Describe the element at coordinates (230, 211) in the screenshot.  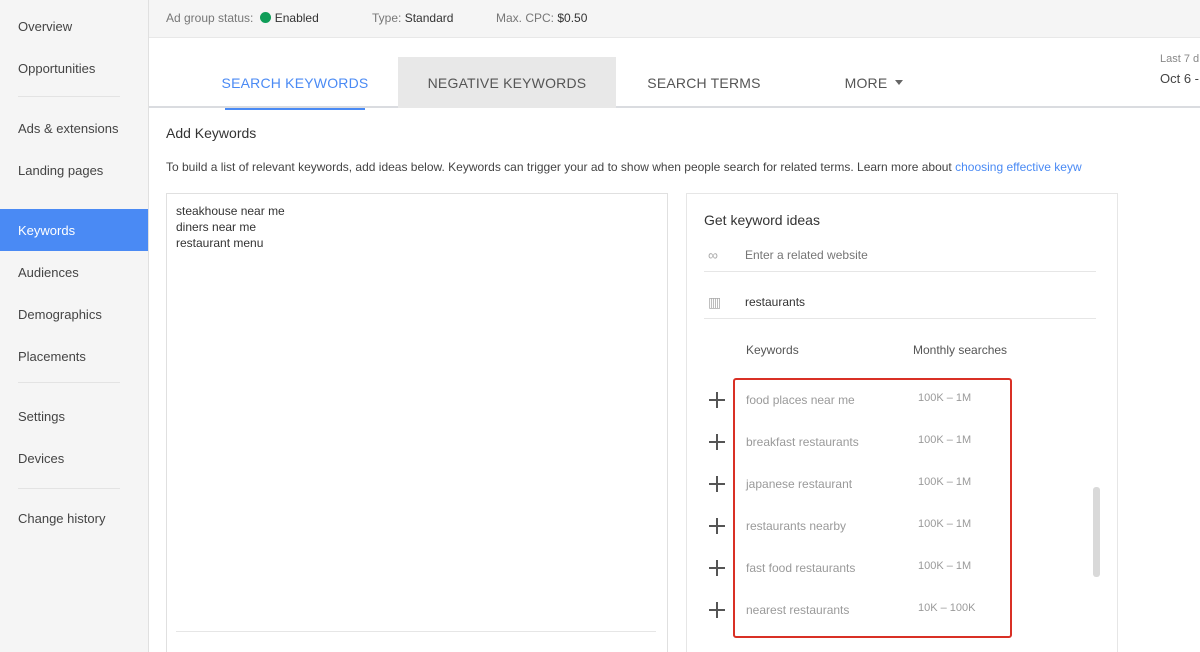
I see `entered-keyword: steakhouse near me` at that location.